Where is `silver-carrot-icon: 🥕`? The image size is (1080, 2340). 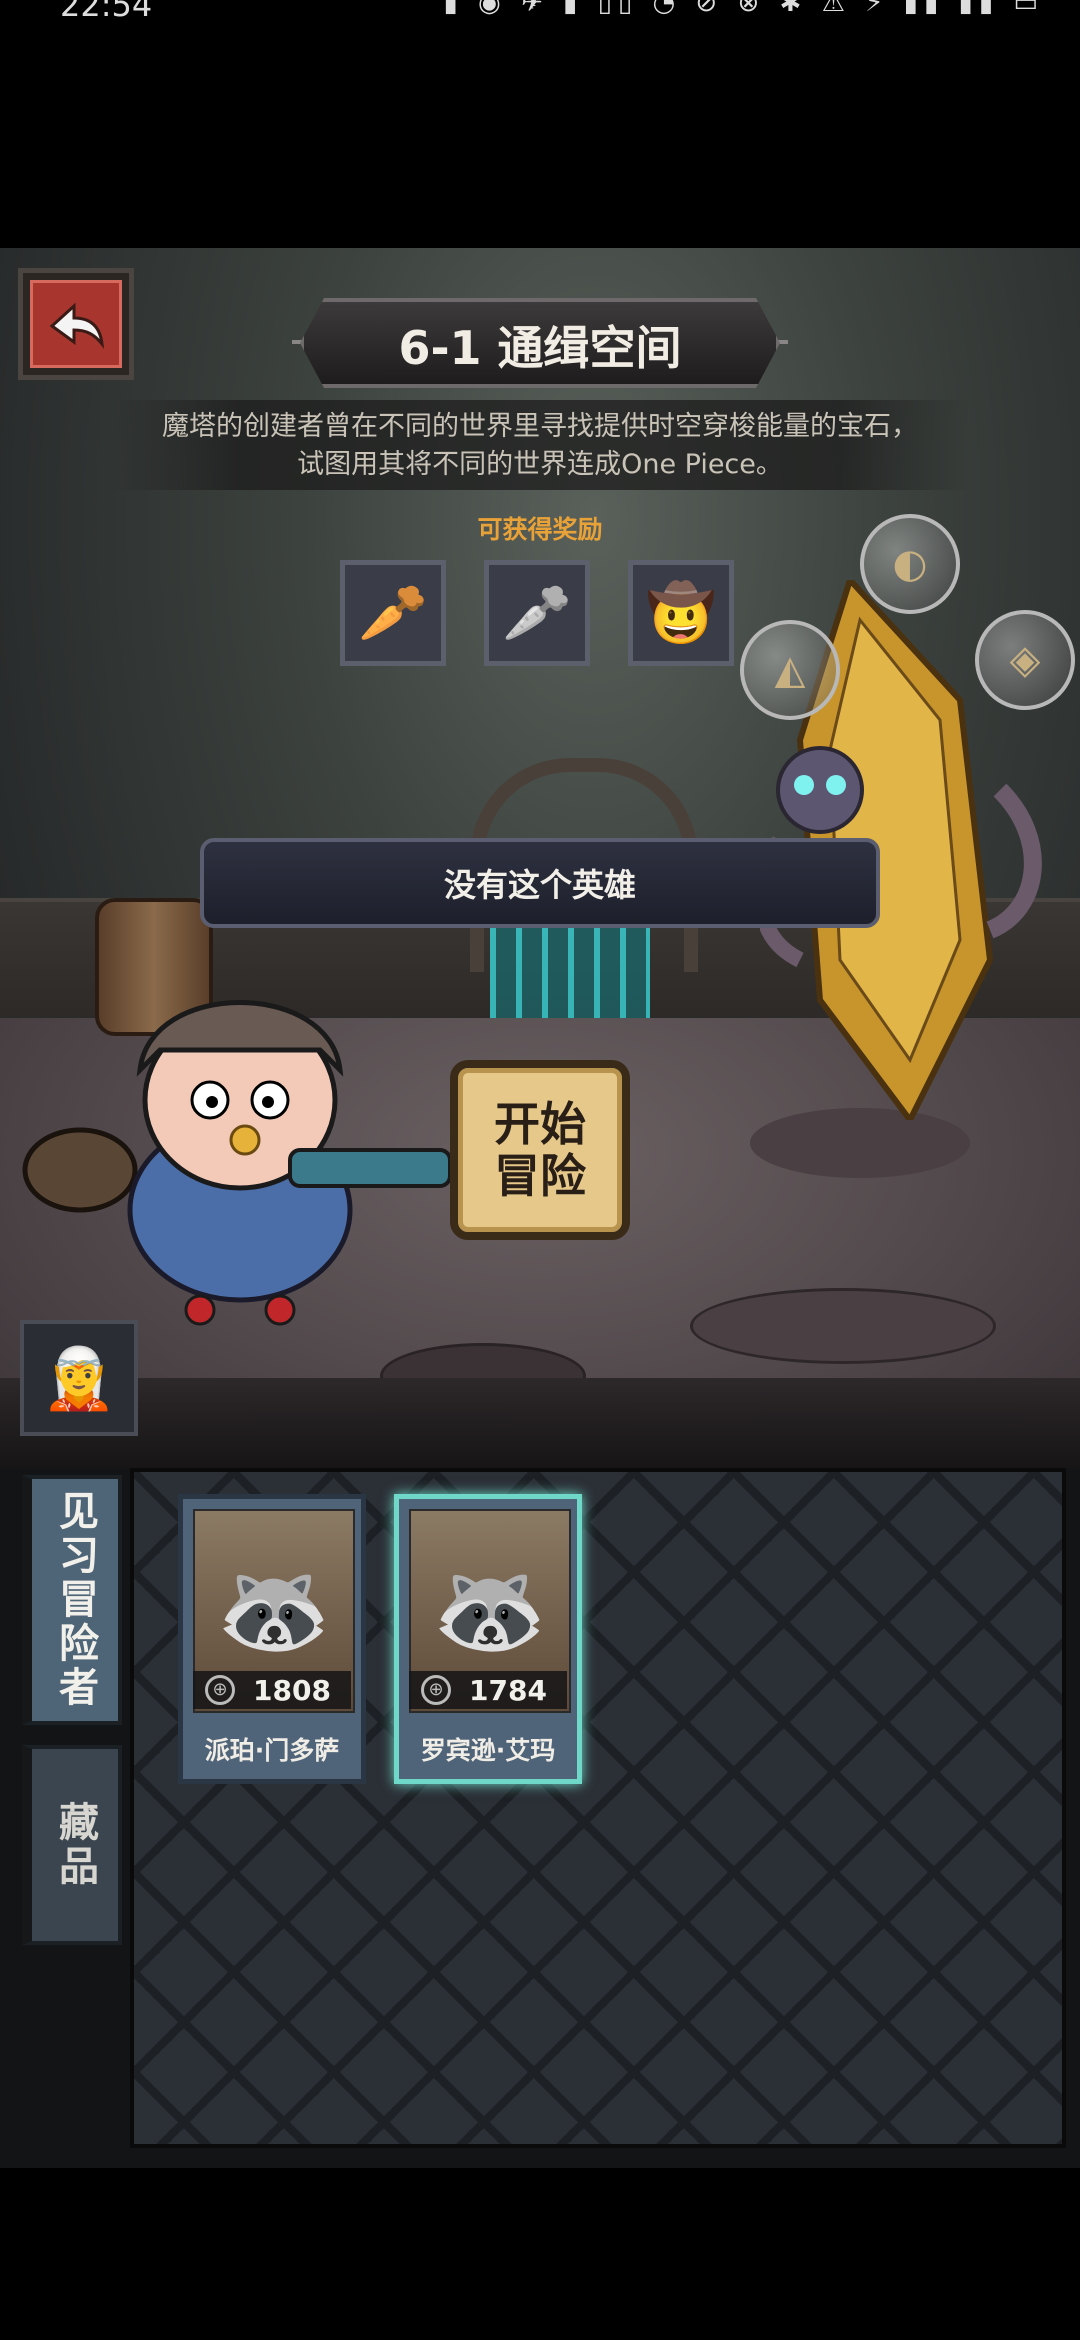
silver-carrot-icon: 🥕 is located at coordinates (537, 613).